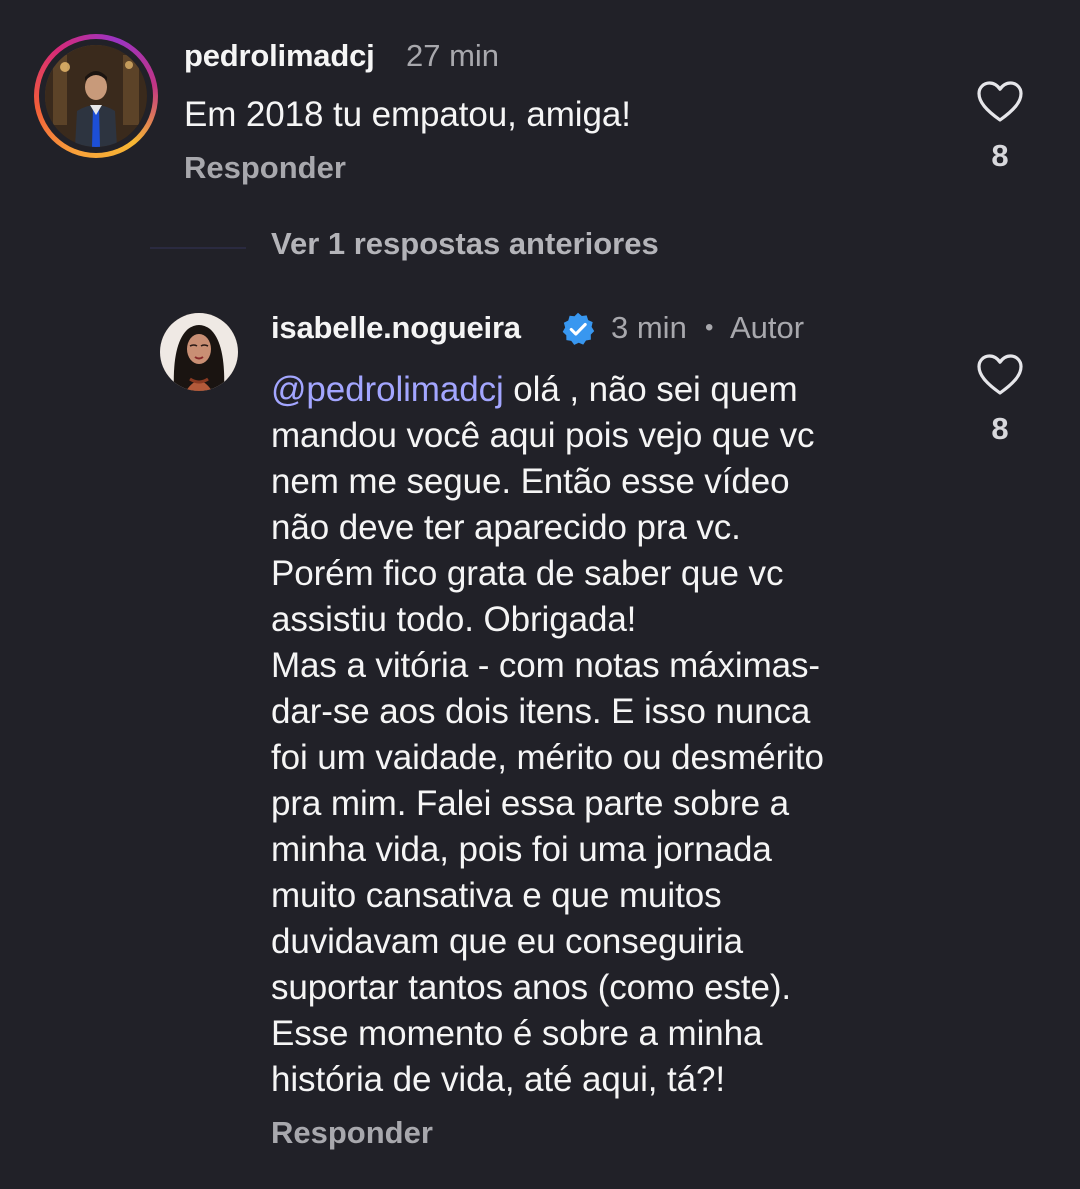 The height and width of the screenshot is (1189, 1080). I want to click on comment-timestamp: 27 min, so click(453, 55).